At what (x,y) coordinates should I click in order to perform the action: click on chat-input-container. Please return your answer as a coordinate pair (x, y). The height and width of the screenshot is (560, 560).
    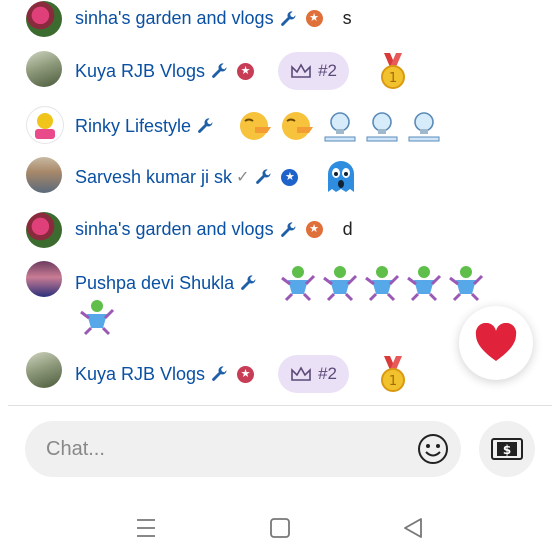
    Looking at the image, I should click on (243, 449).